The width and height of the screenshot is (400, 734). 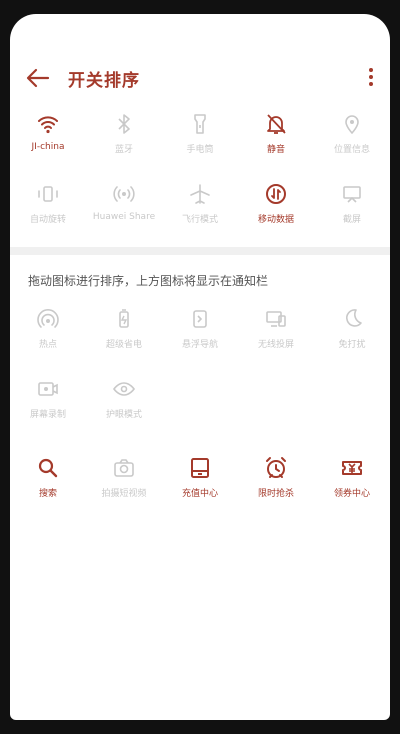 I want to click on toggle-share: Huawei Share, so click(x=124, y=213).